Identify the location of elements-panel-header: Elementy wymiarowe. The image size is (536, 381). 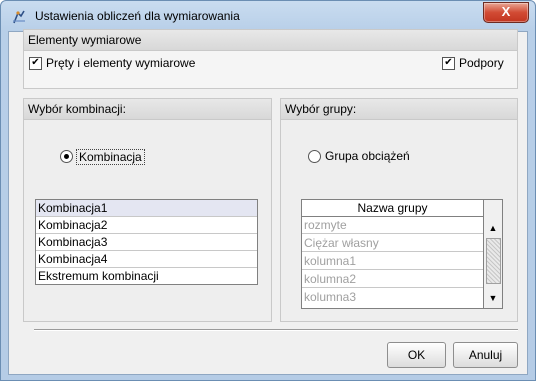
(270, 40).